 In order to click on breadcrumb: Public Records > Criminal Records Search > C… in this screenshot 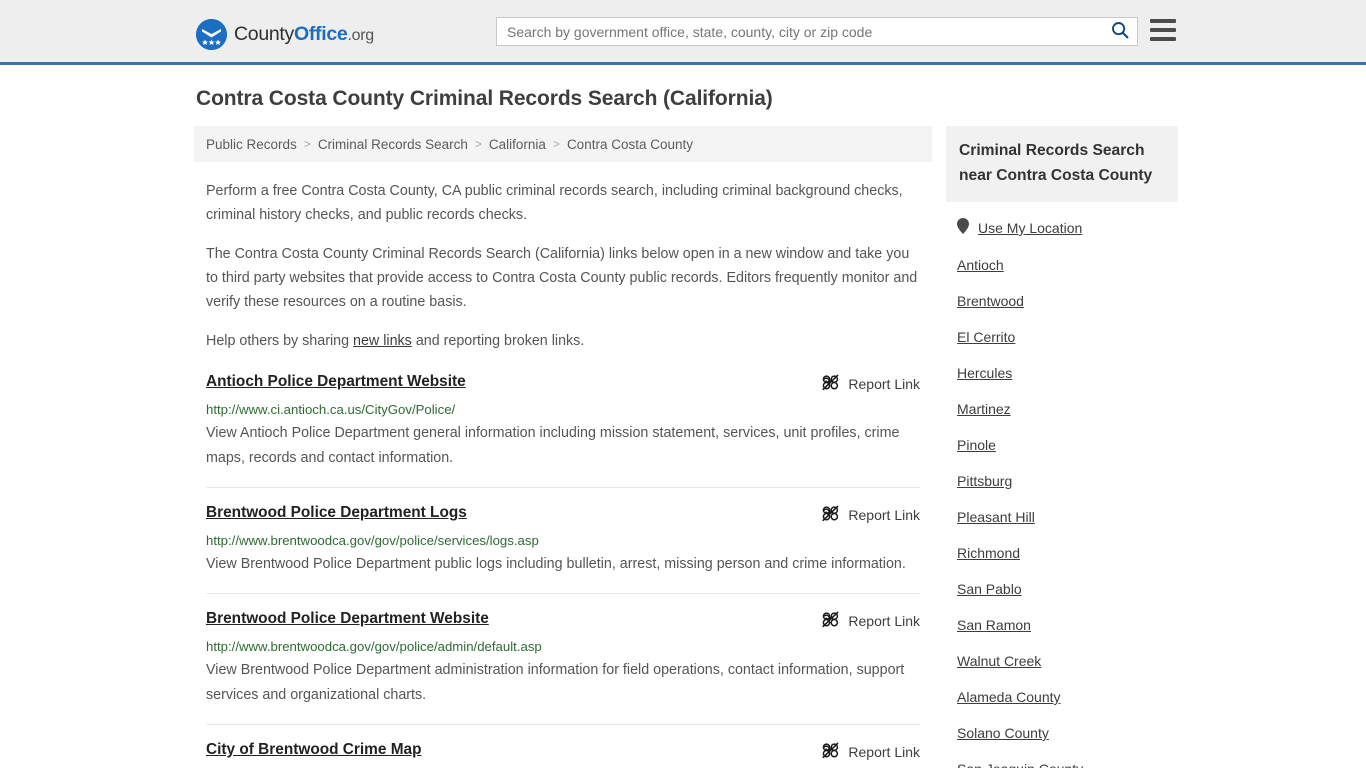, I will do `click(563, 144)`.